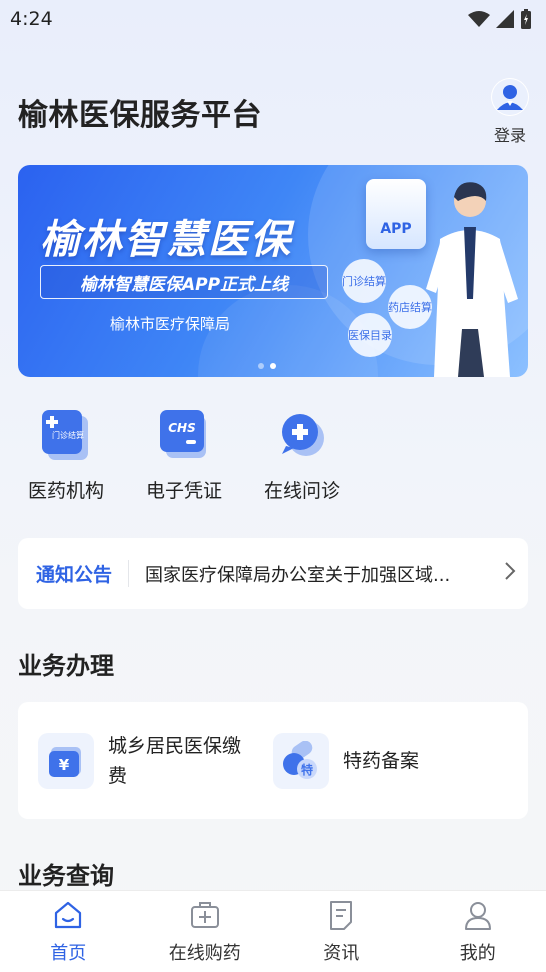 This screenshot has width=546, height=972. Describe the element at coordinates (477, 953) in the screenshot. I see `tab-label: 我的` at that location.